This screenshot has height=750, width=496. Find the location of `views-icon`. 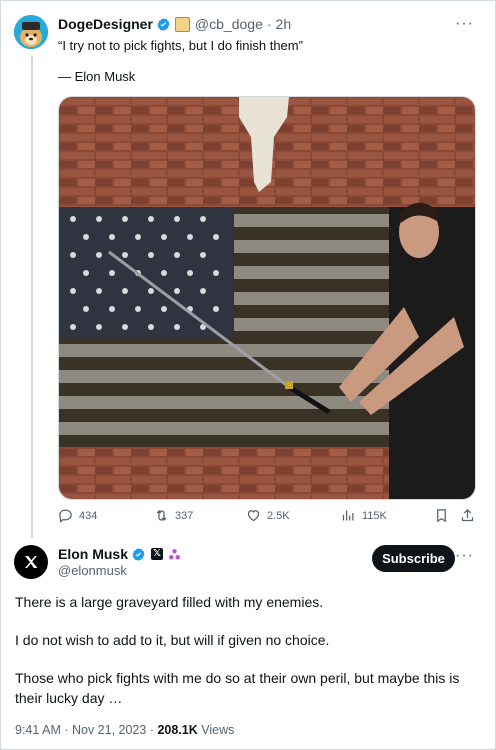

views-icon is located at coordinates (348, 515).